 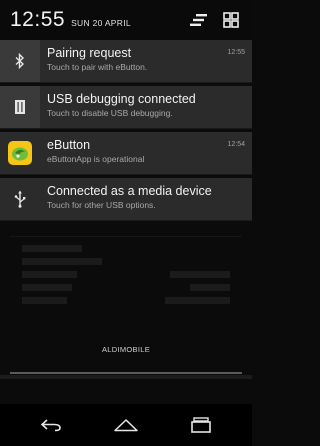 What do you see at coordinates (101, 23) in the screenshot?
I see `date: SUN 20 APRIL` at bounding box center [101, 23].